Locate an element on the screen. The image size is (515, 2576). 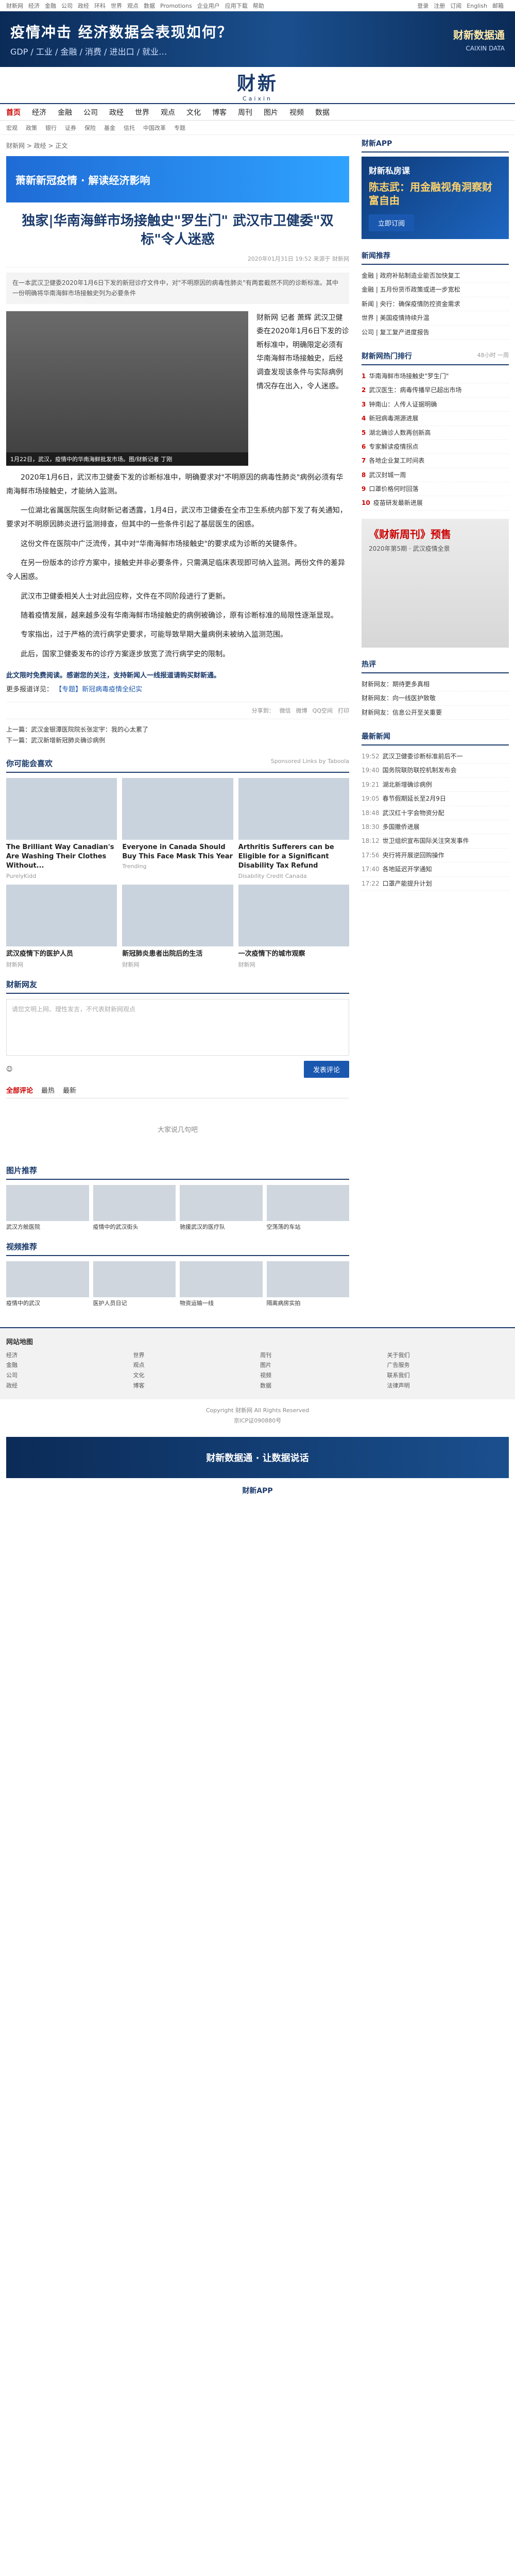
nav-item: 政经 is located at coordinates (116, 112).